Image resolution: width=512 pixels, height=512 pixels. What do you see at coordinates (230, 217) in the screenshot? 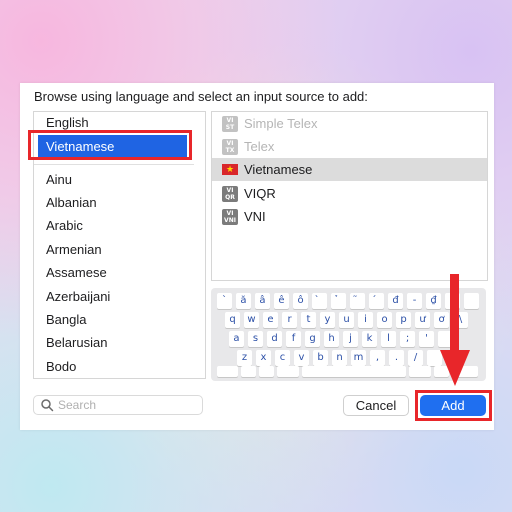
I see `vi-vni-icon: VI VNI` at bounding box center [230, 217].